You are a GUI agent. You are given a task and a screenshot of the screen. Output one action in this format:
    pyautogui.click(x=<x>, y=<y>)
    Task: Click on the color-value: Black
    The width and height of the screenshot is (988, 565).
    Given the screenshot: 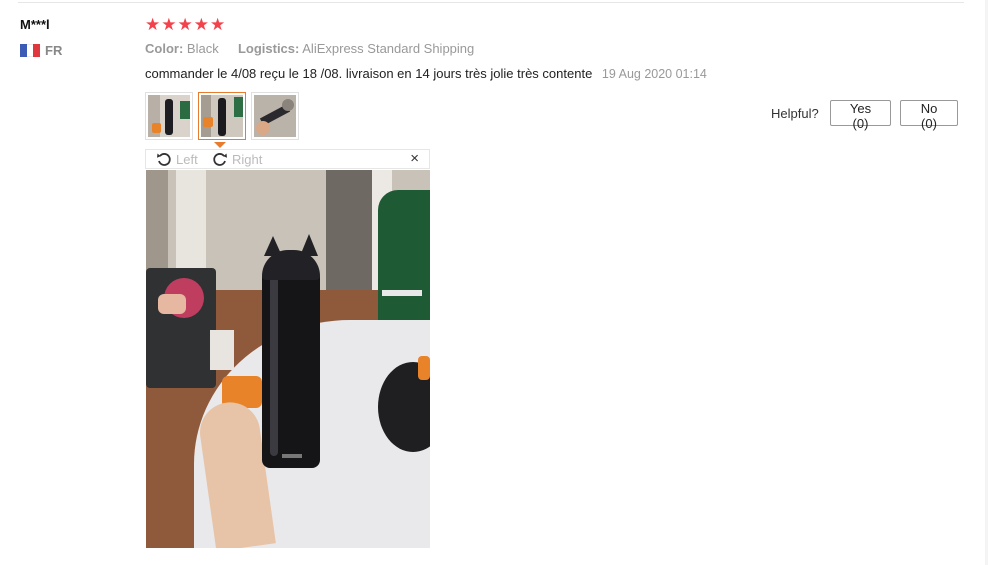 What is the action you would take?
    pyautogui.click(x=202, y=48)
    